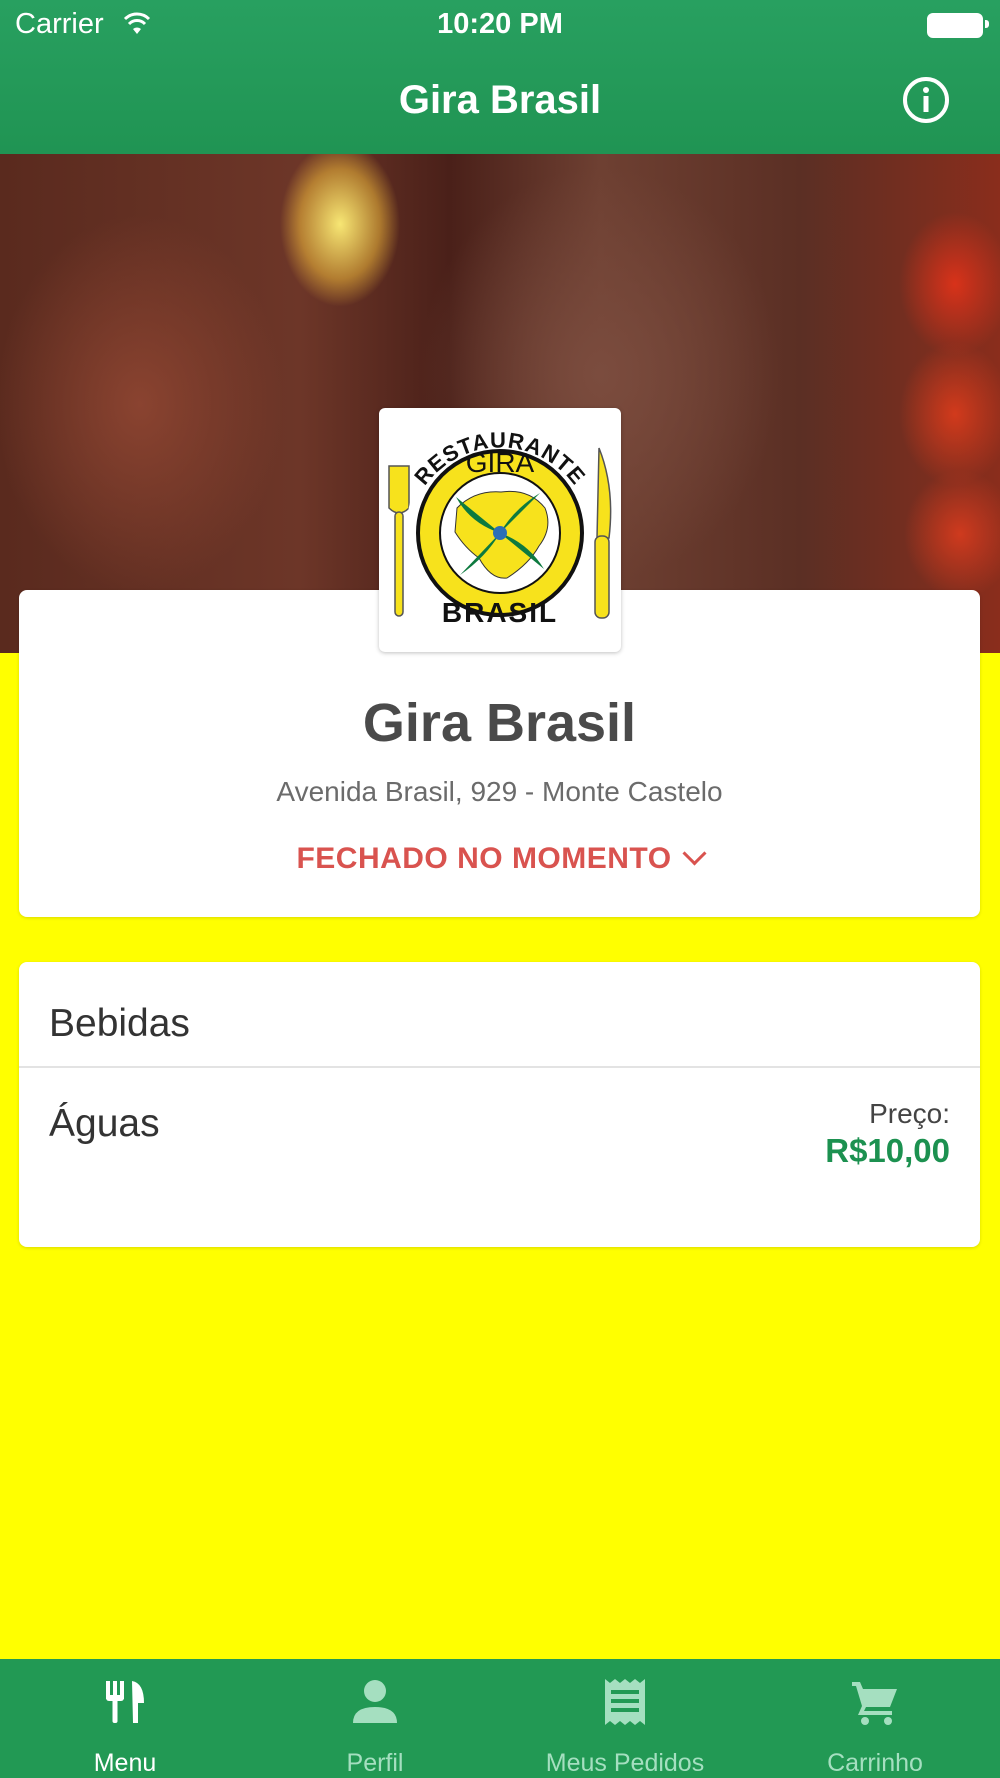  What do you see at coordinates (104, 1123) in the screenshot?
I see `menu-item-name: Águas` at bounding box center [104, 1123].